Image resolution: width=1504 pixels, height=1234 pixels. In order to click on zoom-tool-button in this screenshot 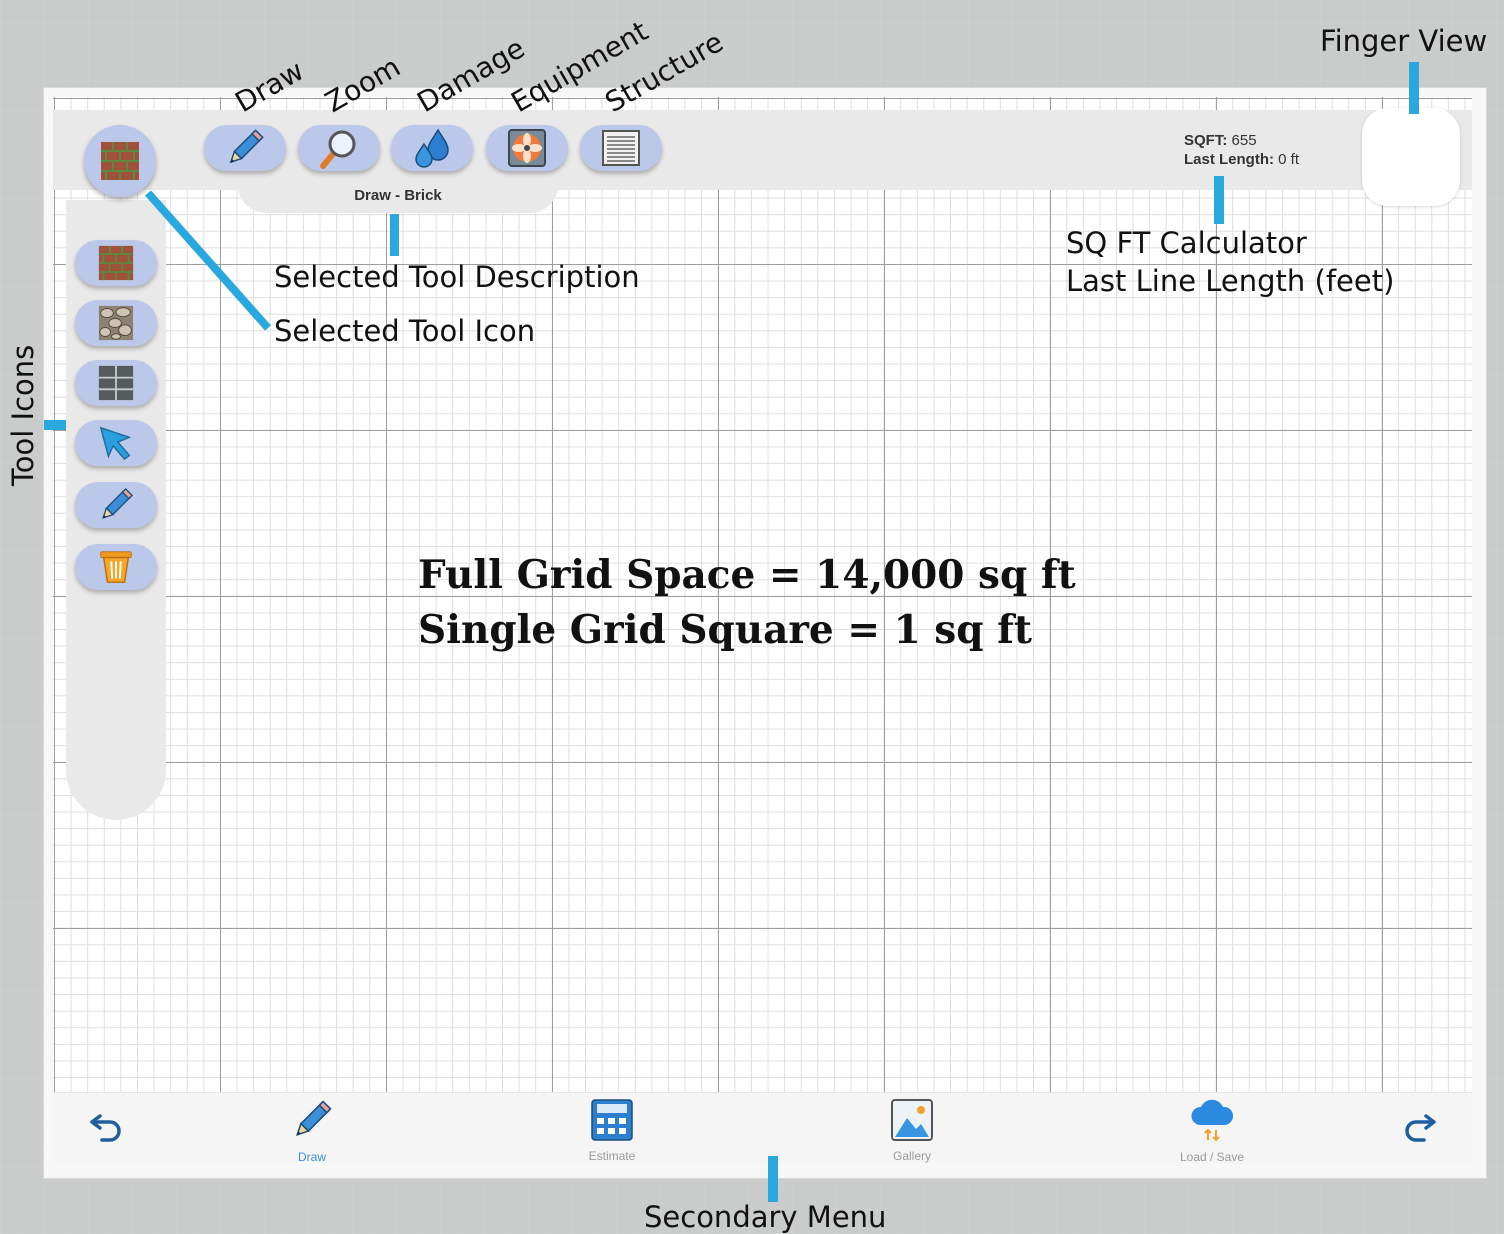, I will do `click(339, 148)`.